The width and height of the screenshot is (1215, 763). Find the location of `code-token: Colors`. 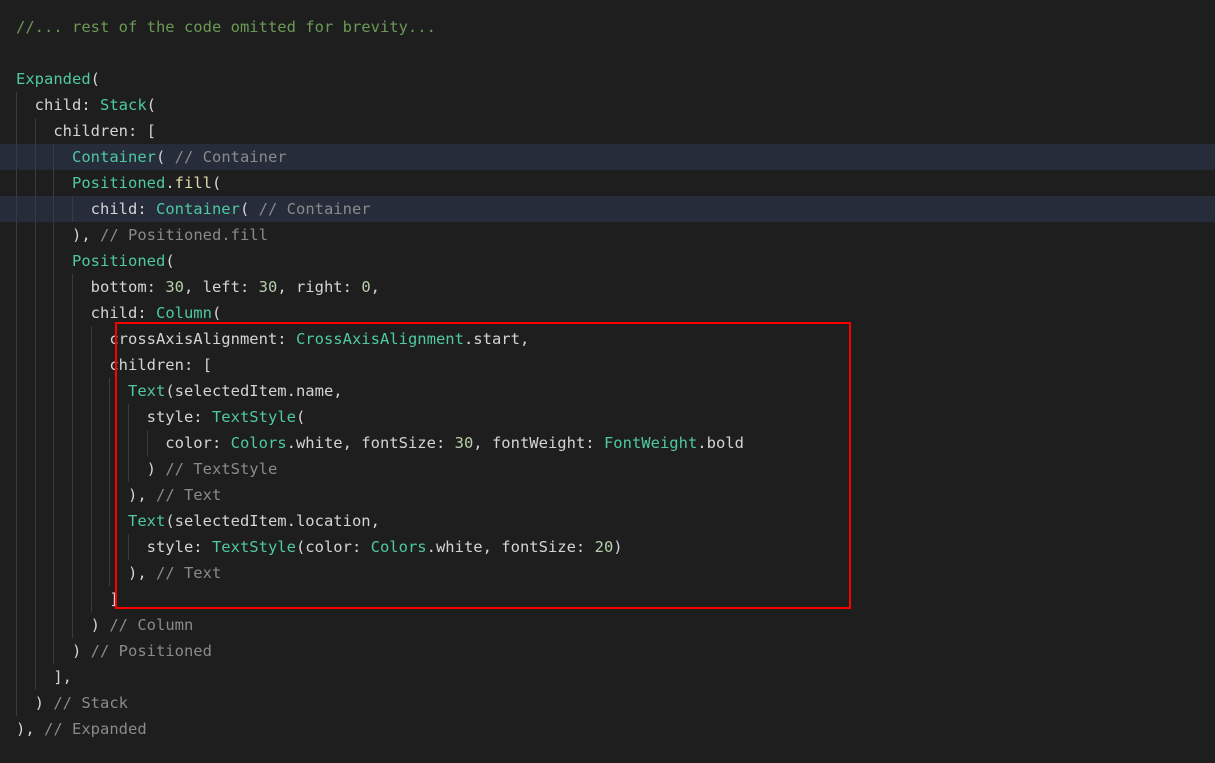

code-token: Colors is located at coordinates (398, 547).